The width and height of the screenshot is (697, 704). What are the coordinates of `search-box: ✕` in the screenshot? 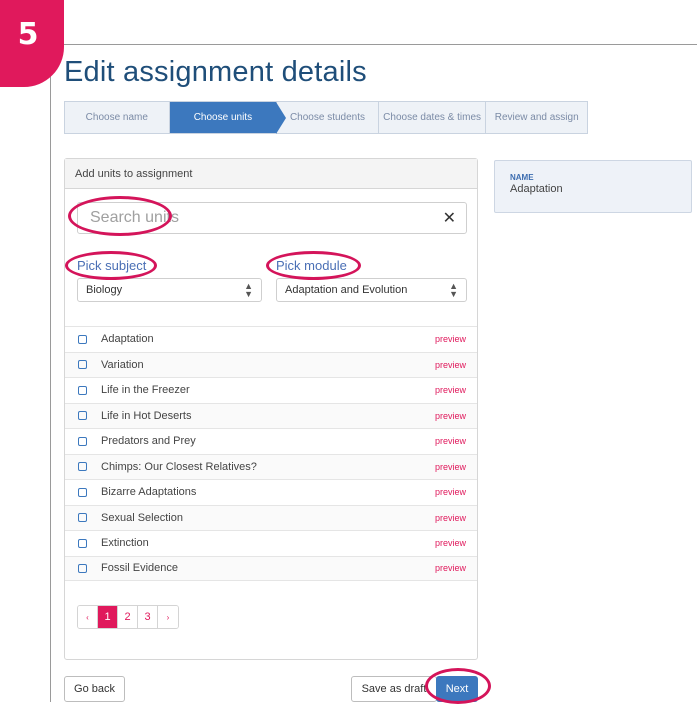 It's located at (272, 218).